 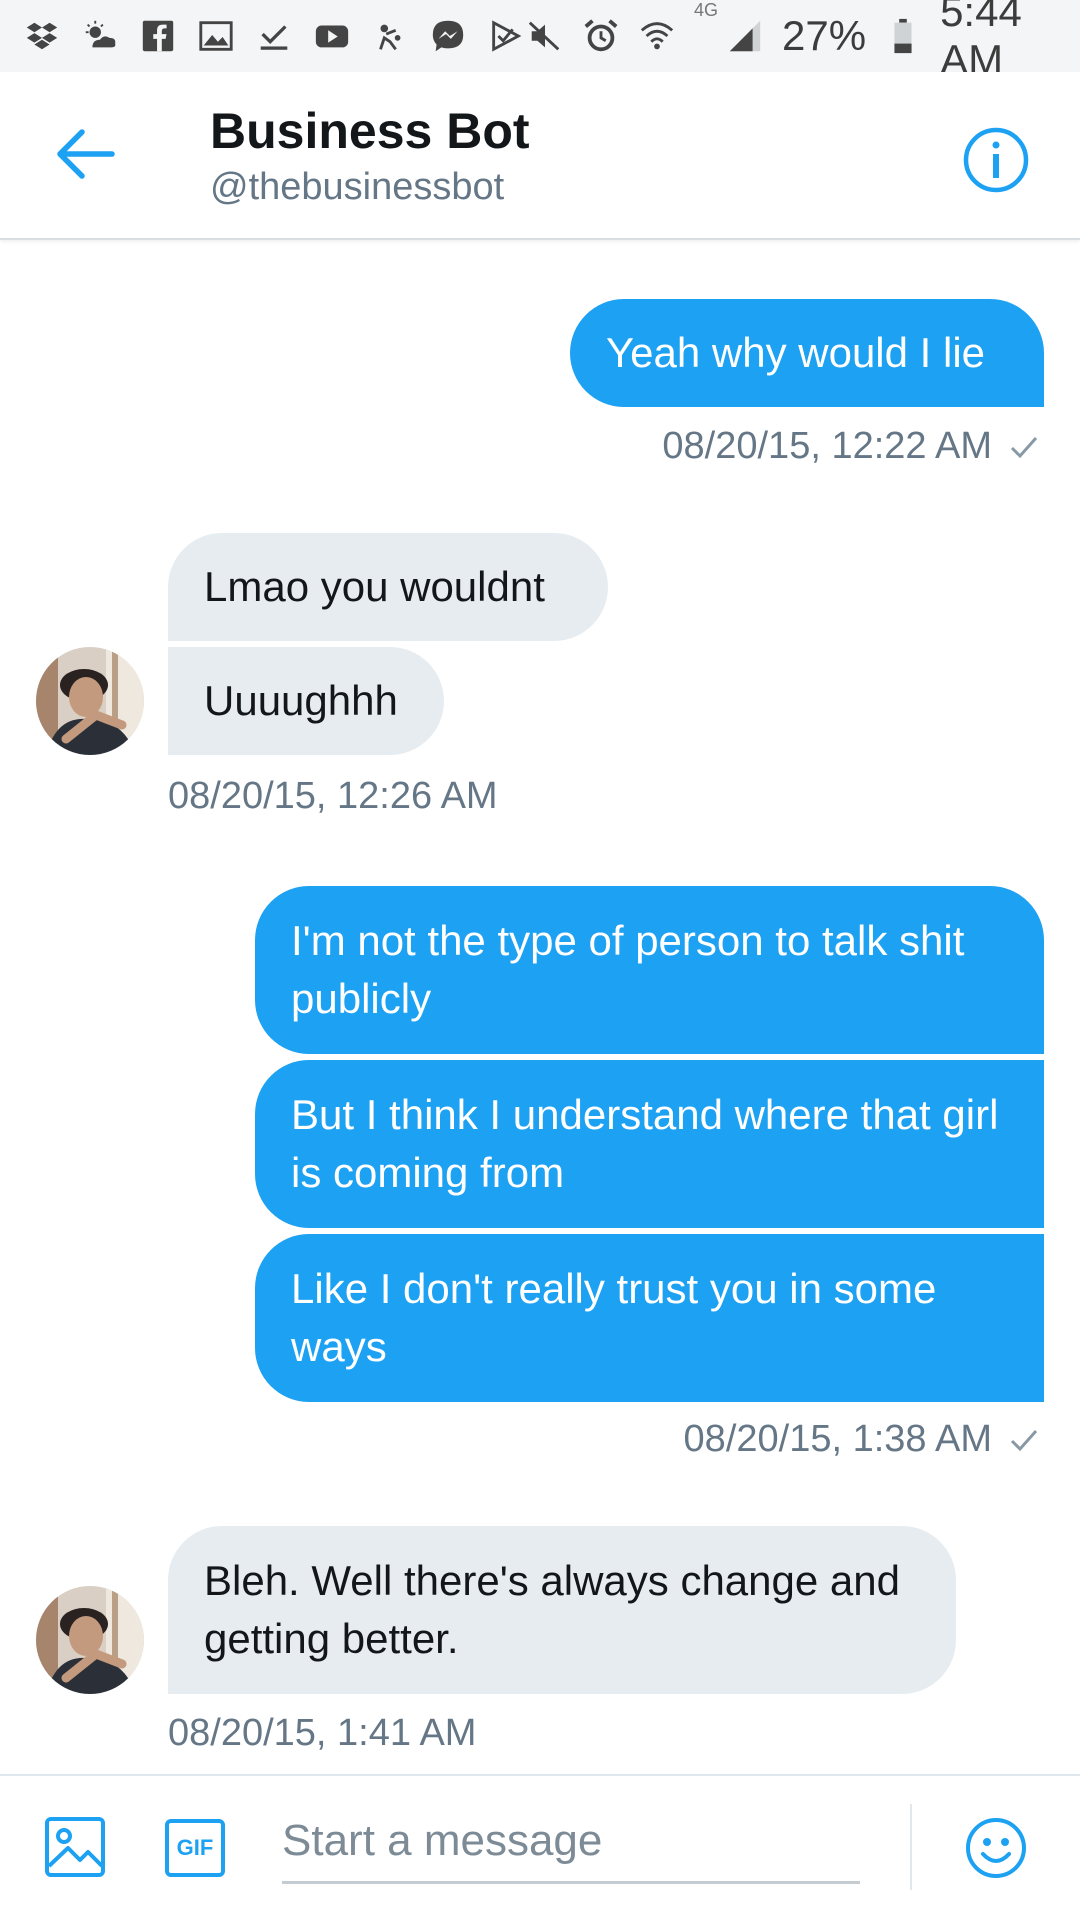 I want to click on conversation-header: Business Bot @thebusinessbot, so click(x=540, y=156).